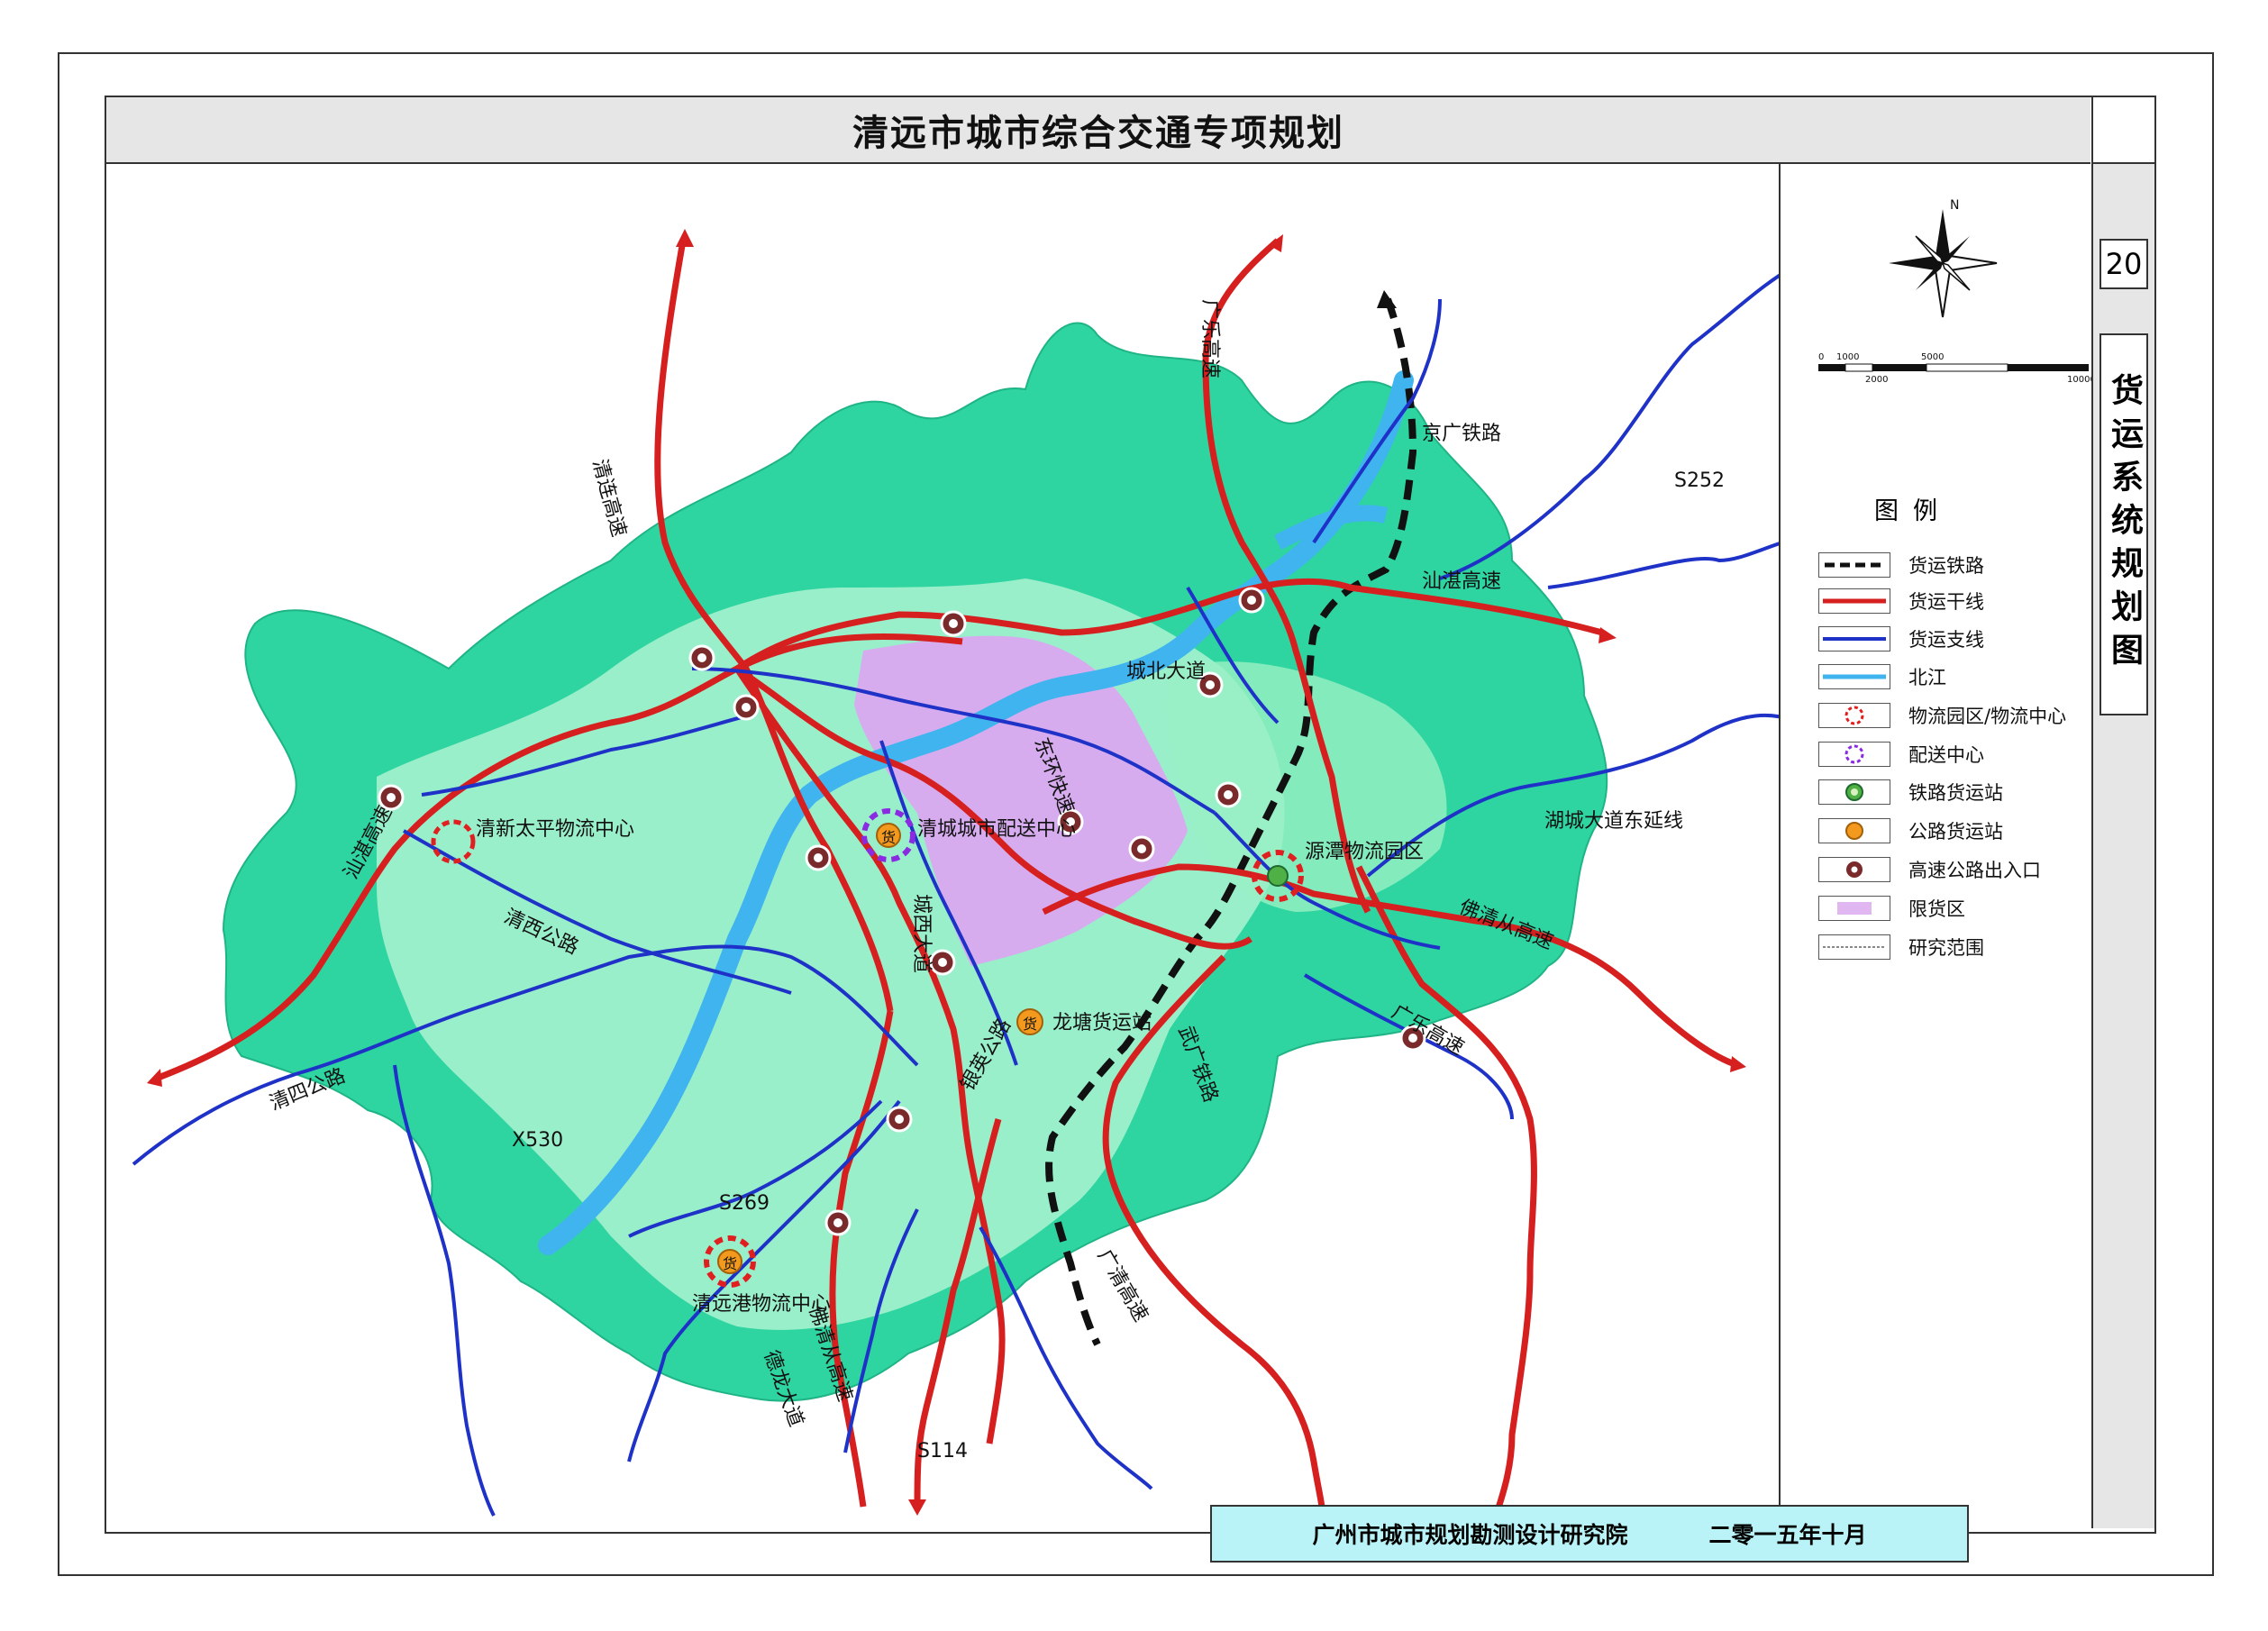 This screenshot has width=2268, height=1631. Describe the element at coordinates (1936, 909) in the screenshot. I see `legend-label: 限货区` at that location.